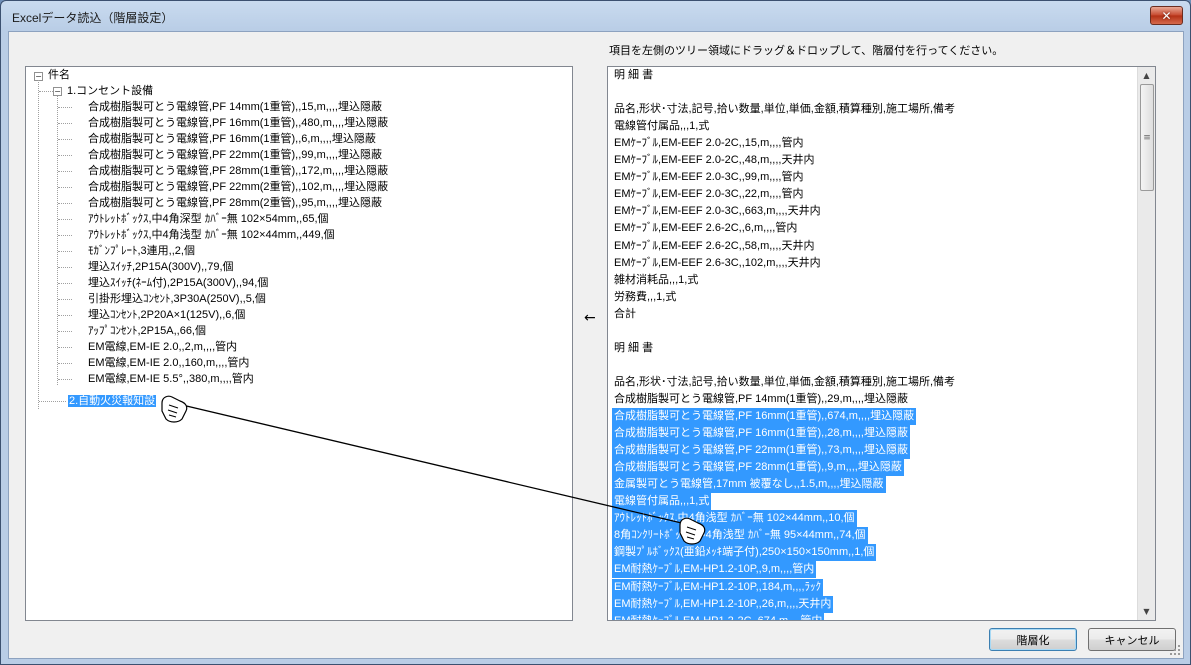 This screenshot has height=665, width=1191. Describe the element at coordinates (764, 416) in the screenshot. I see `list-item-selected: 合成樹脂製可とう電線管,PF 16mm(1重管),,674,m,,,,埋込隠蔽` at that location.